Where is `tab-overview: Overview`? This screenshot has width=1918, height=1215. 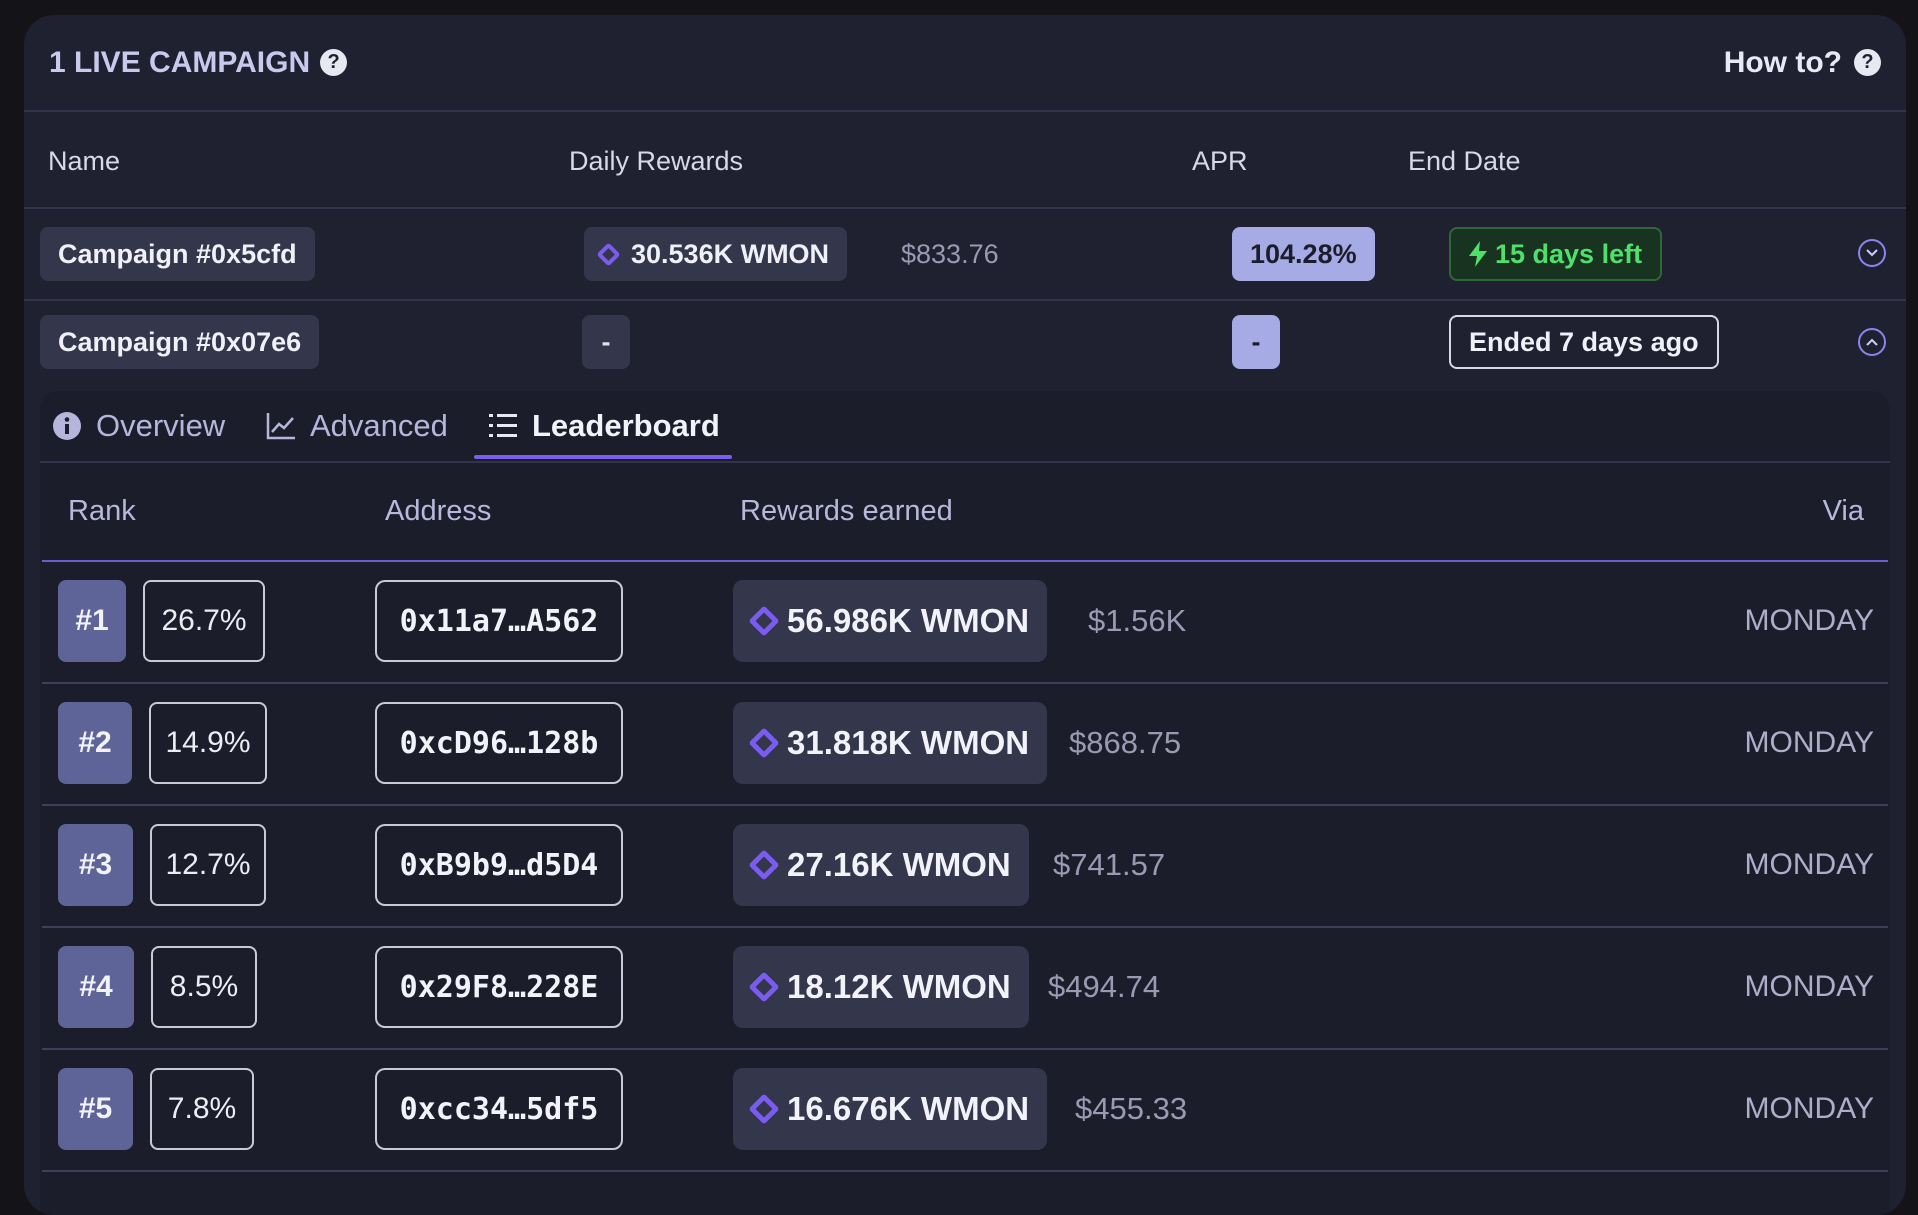
tab-overview: Overview is located at coordinates (138, 426).